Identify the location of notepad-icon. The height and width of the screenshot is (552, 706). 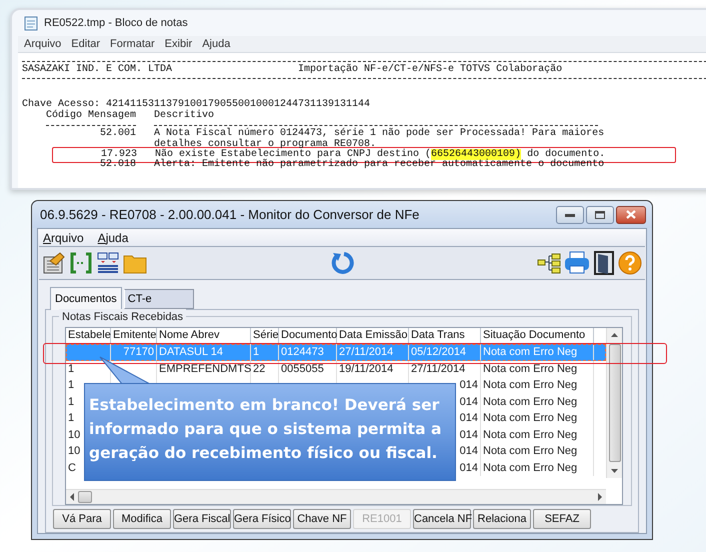
(31, 23).